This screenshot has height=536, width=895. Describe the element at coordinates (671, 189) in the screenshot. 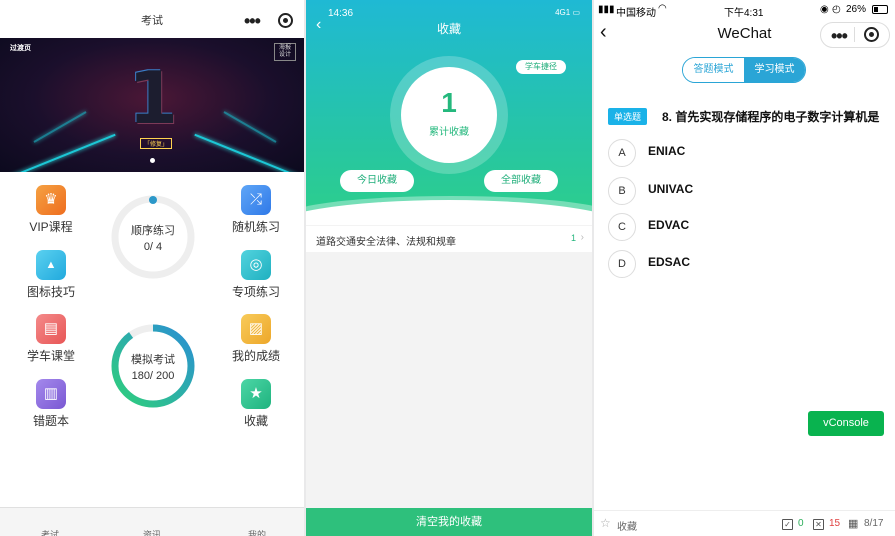

I see `option-text: UNIVAC` at that location.